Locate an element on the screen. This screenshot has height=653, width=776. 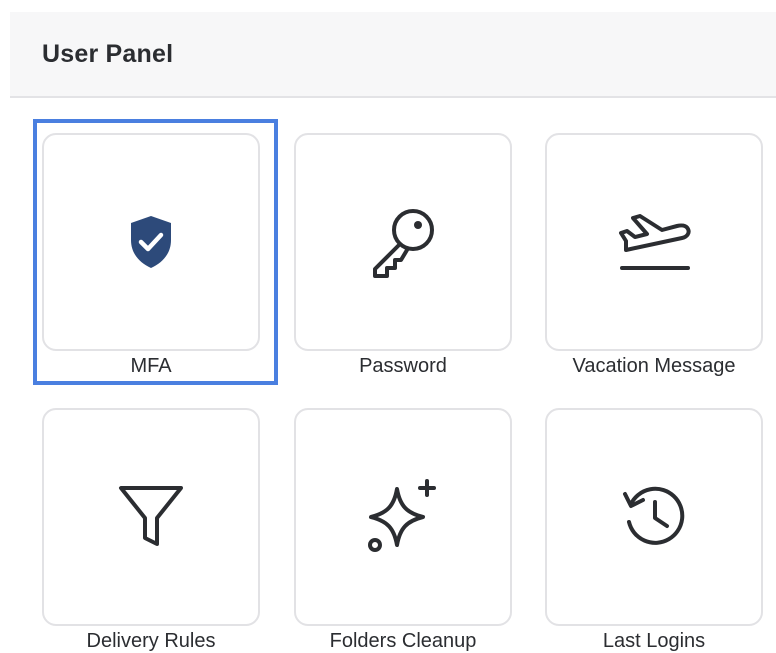
tile-delivery-rules is located at coordinates (151, 517).